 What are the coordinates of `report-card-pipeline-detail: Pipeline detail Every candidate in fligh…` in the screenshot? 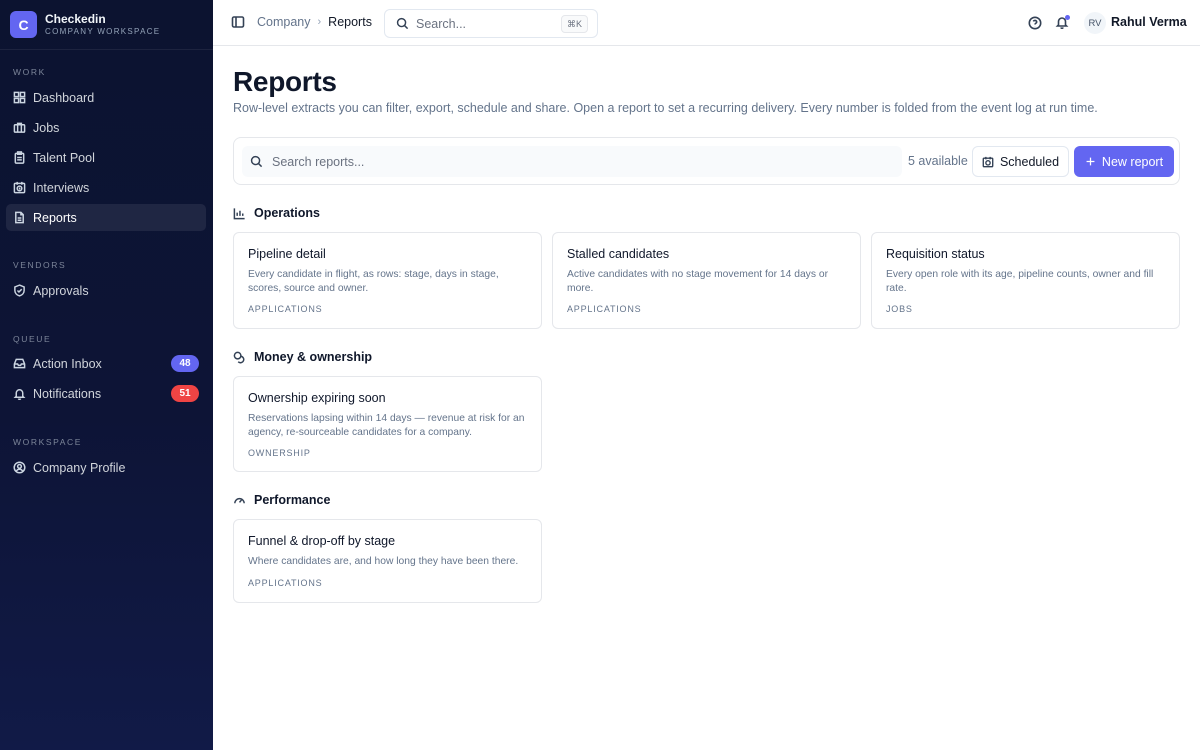 It's located at (387, 280).